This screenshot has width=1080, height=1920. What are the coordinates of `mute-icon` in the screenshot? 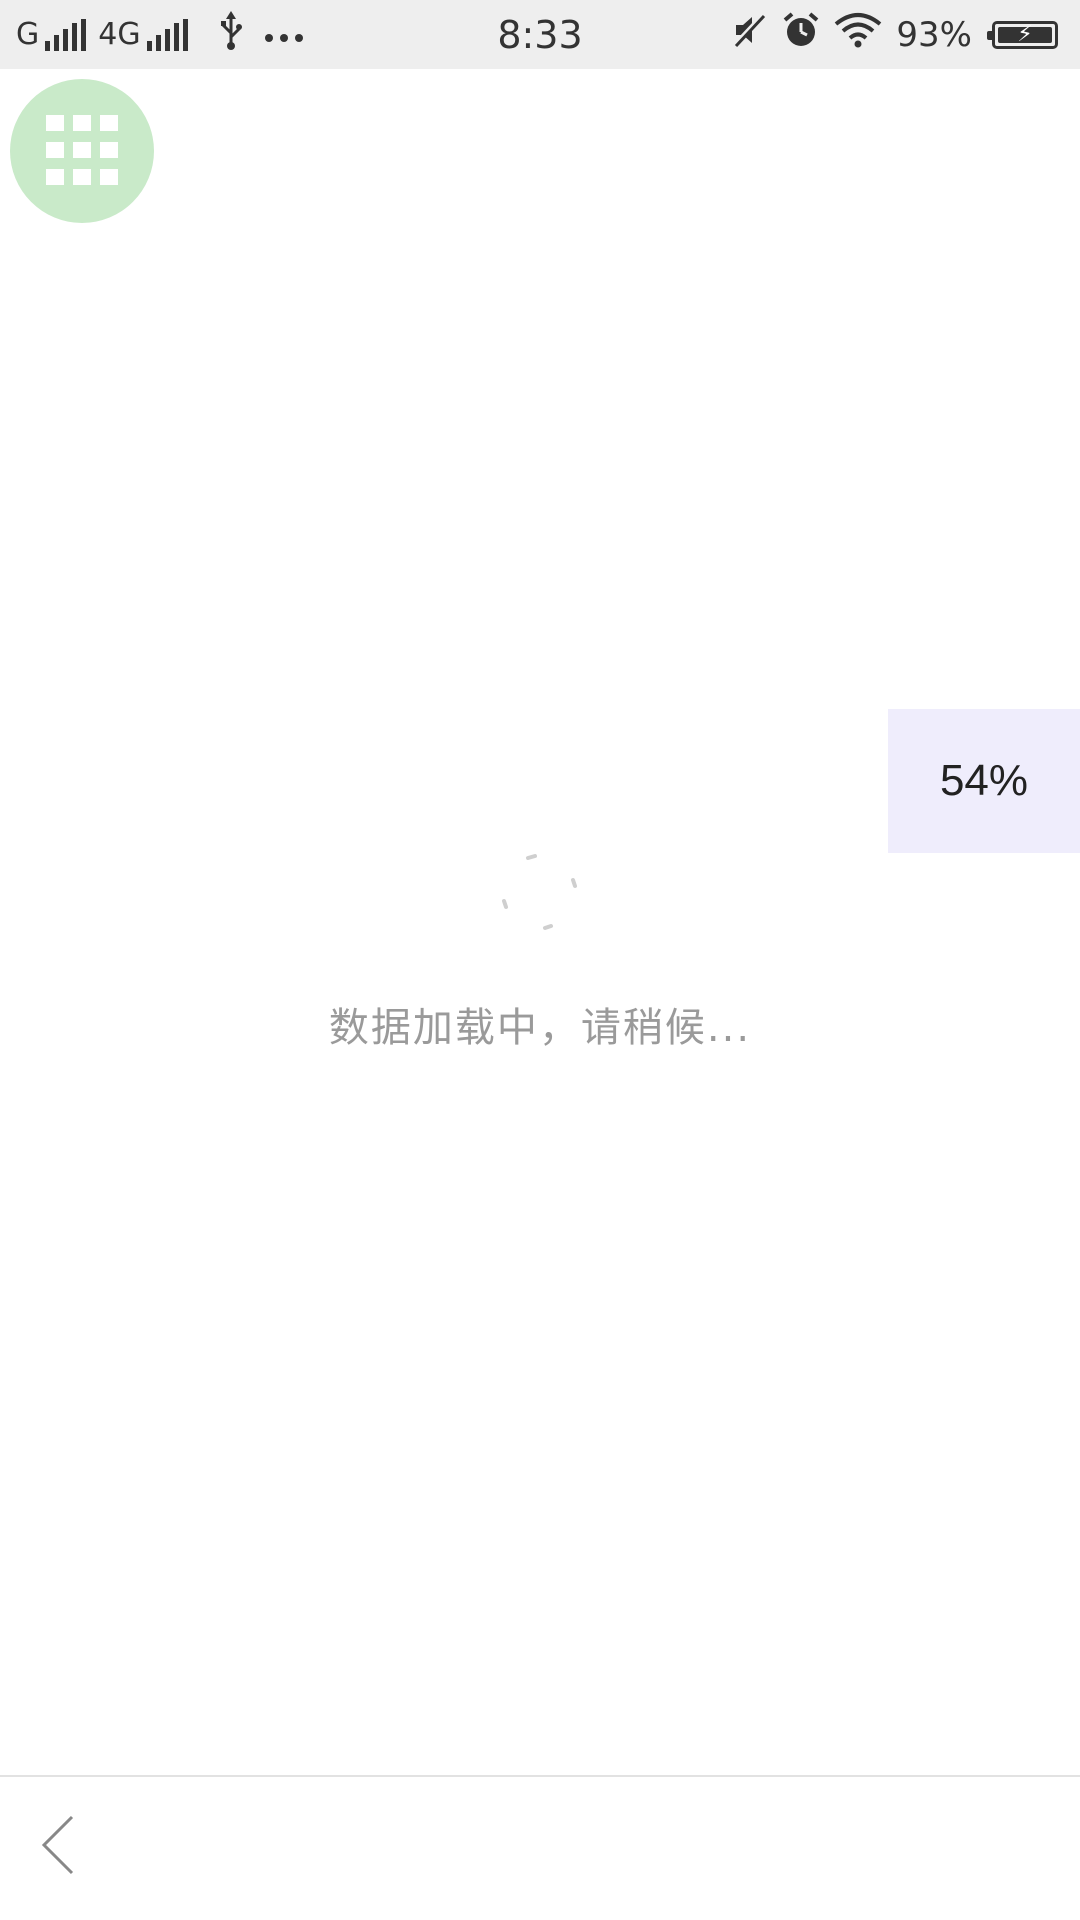 It's located at (750, 34).